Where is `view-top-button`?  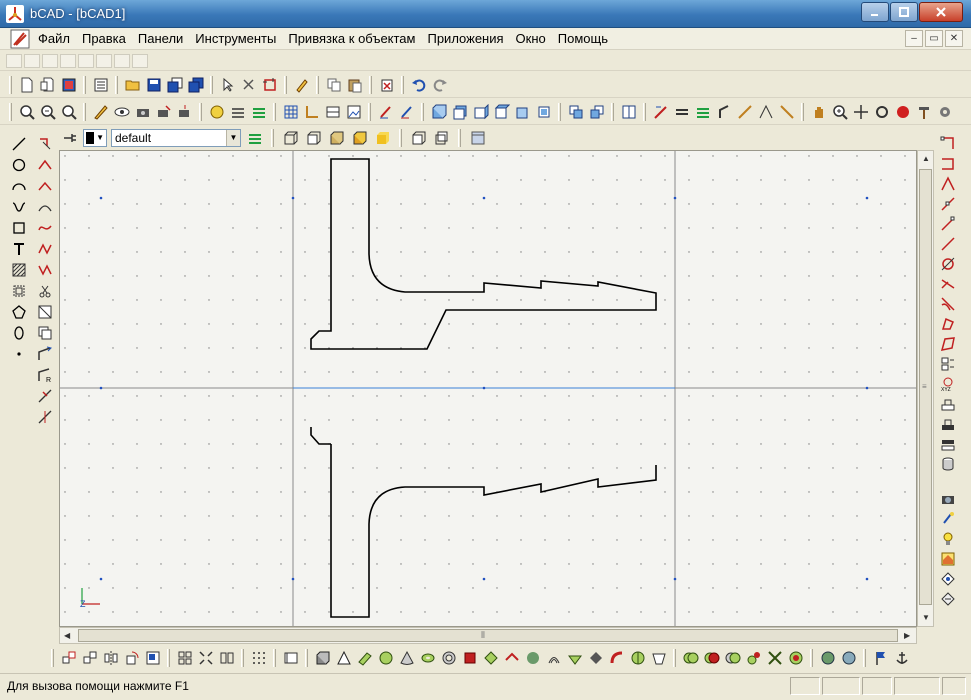
view-top-button is located at coordinates (522, 111).